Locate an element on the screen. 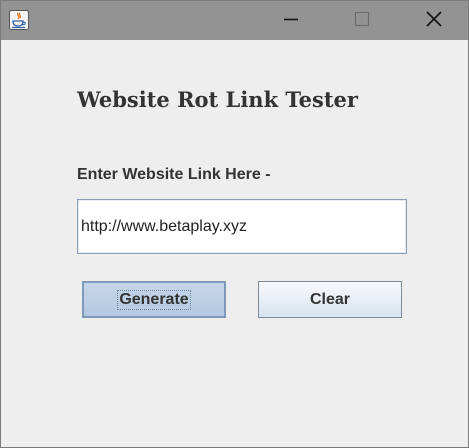 The image size is (469, 448). maximize-button is located at coordinates (362, 20).